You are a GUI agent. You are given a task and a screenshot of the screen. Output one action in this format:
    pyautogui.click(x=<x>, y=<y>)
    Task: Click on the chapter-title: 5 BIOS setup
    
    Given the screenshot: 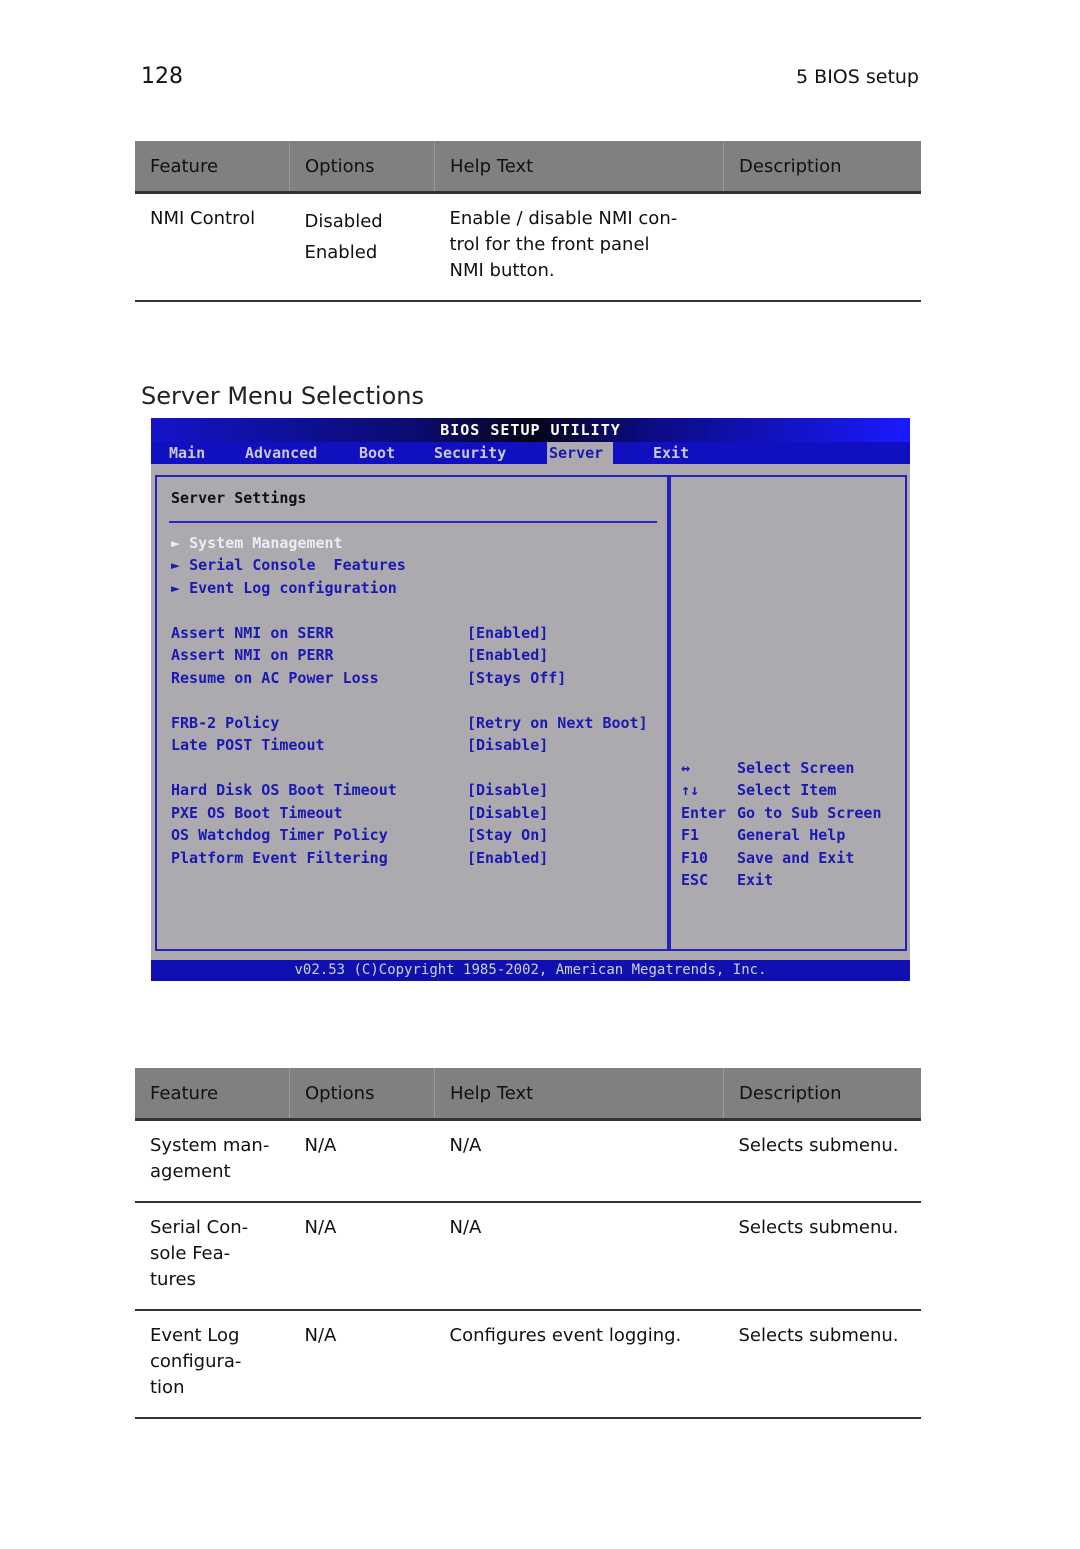 What is the action you would take?
    pyautogui.click(x=857, y=77)
    